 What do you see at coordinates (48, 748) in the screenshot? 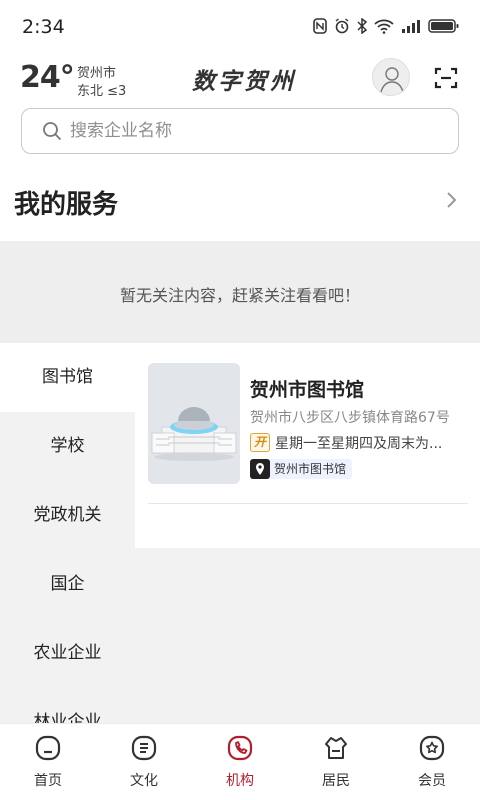
I see `home-icon` at bounding box center [48, 748].